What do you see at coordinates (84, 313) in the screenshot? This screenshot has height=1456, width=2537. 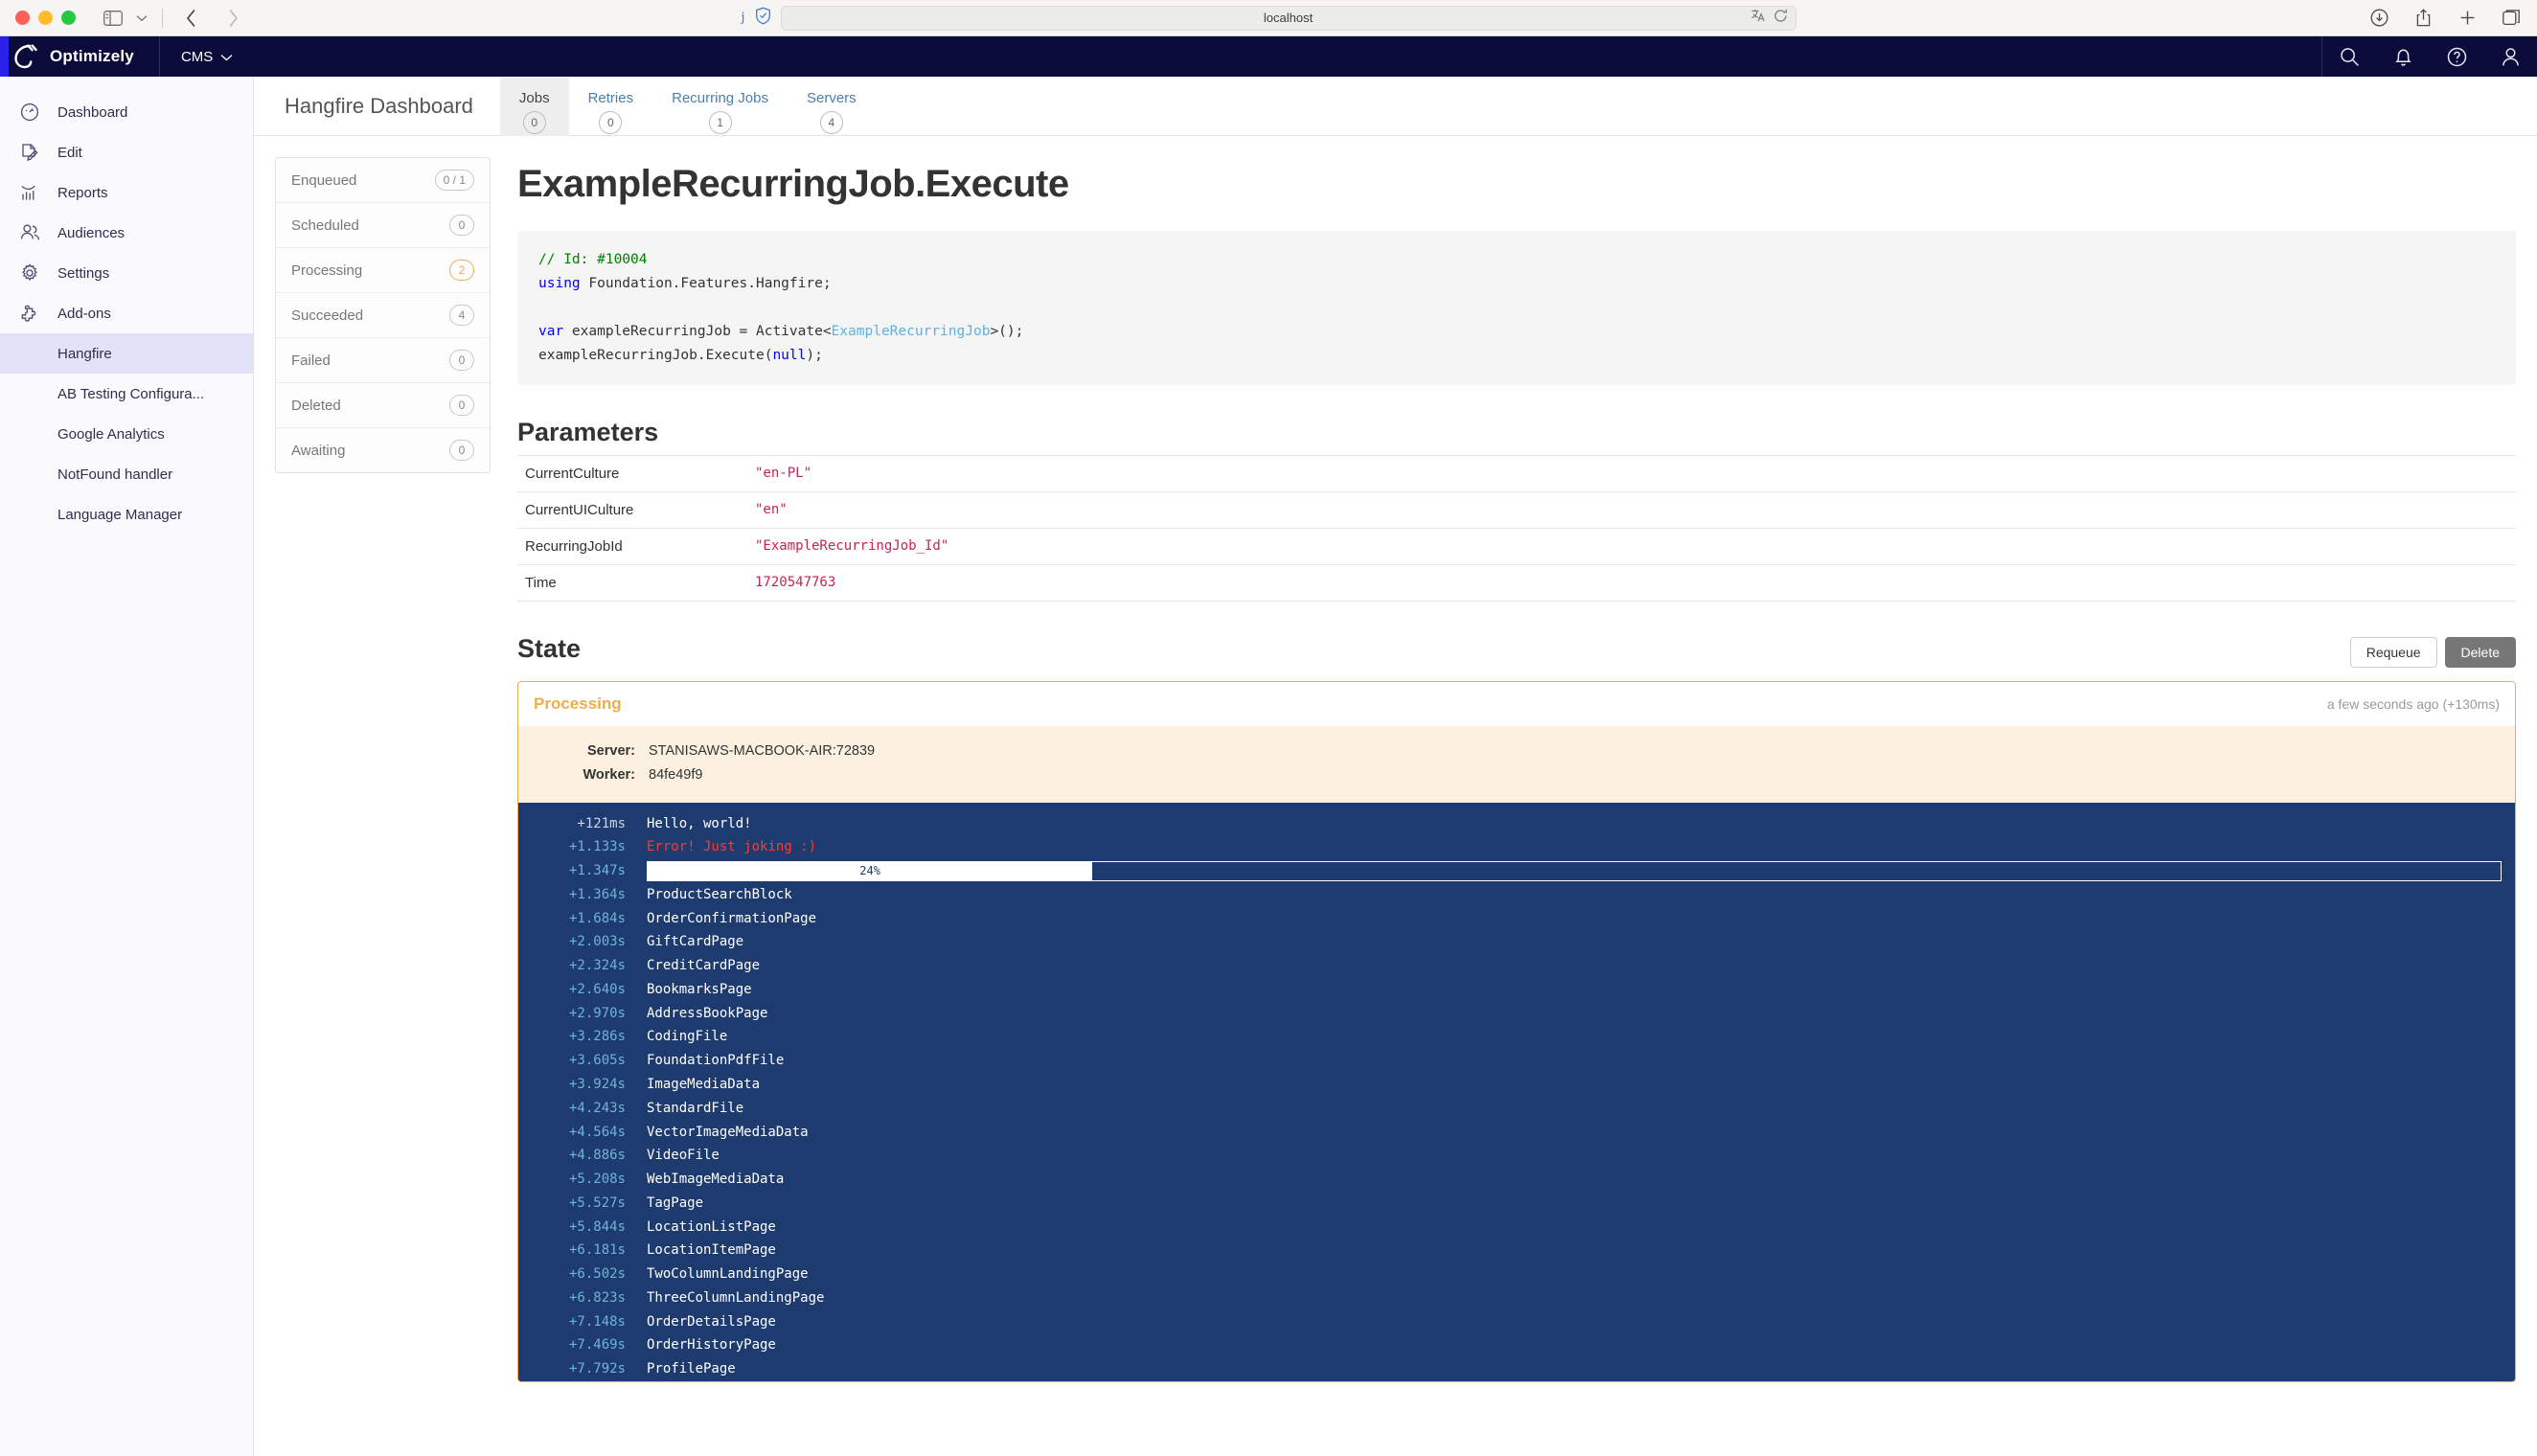 I see `sidebar-item-label: Add-ons` at bounding box center [84, 313].